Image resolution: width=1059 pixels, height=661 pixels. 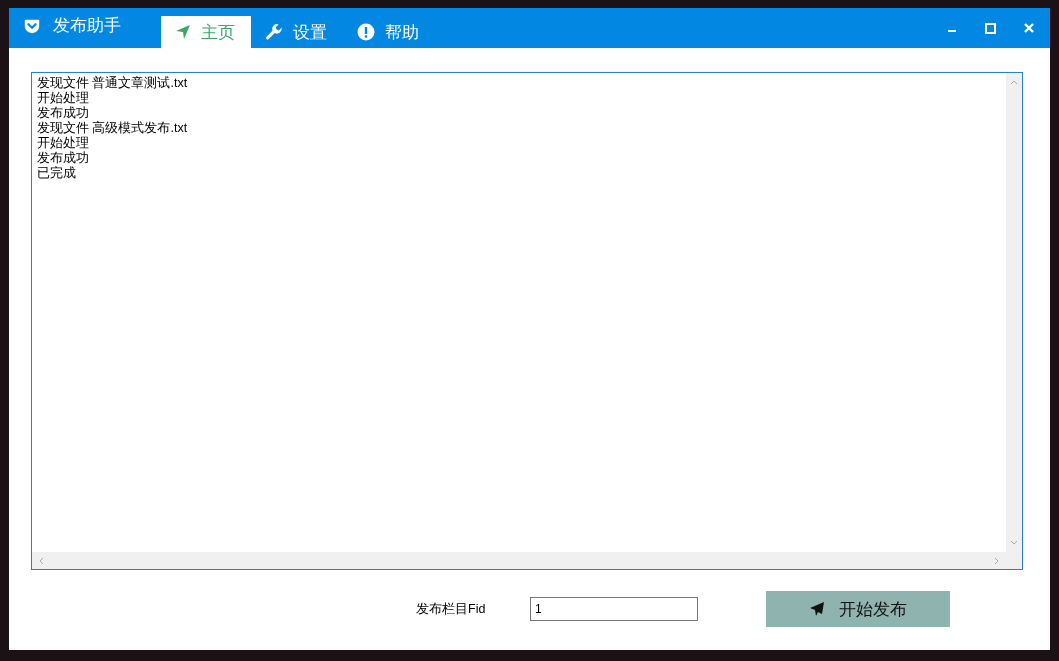 What do you see at coordinates (817, 609) in the screenshot?
I see `paper-plane-icon` at bounding box center [817, 609].